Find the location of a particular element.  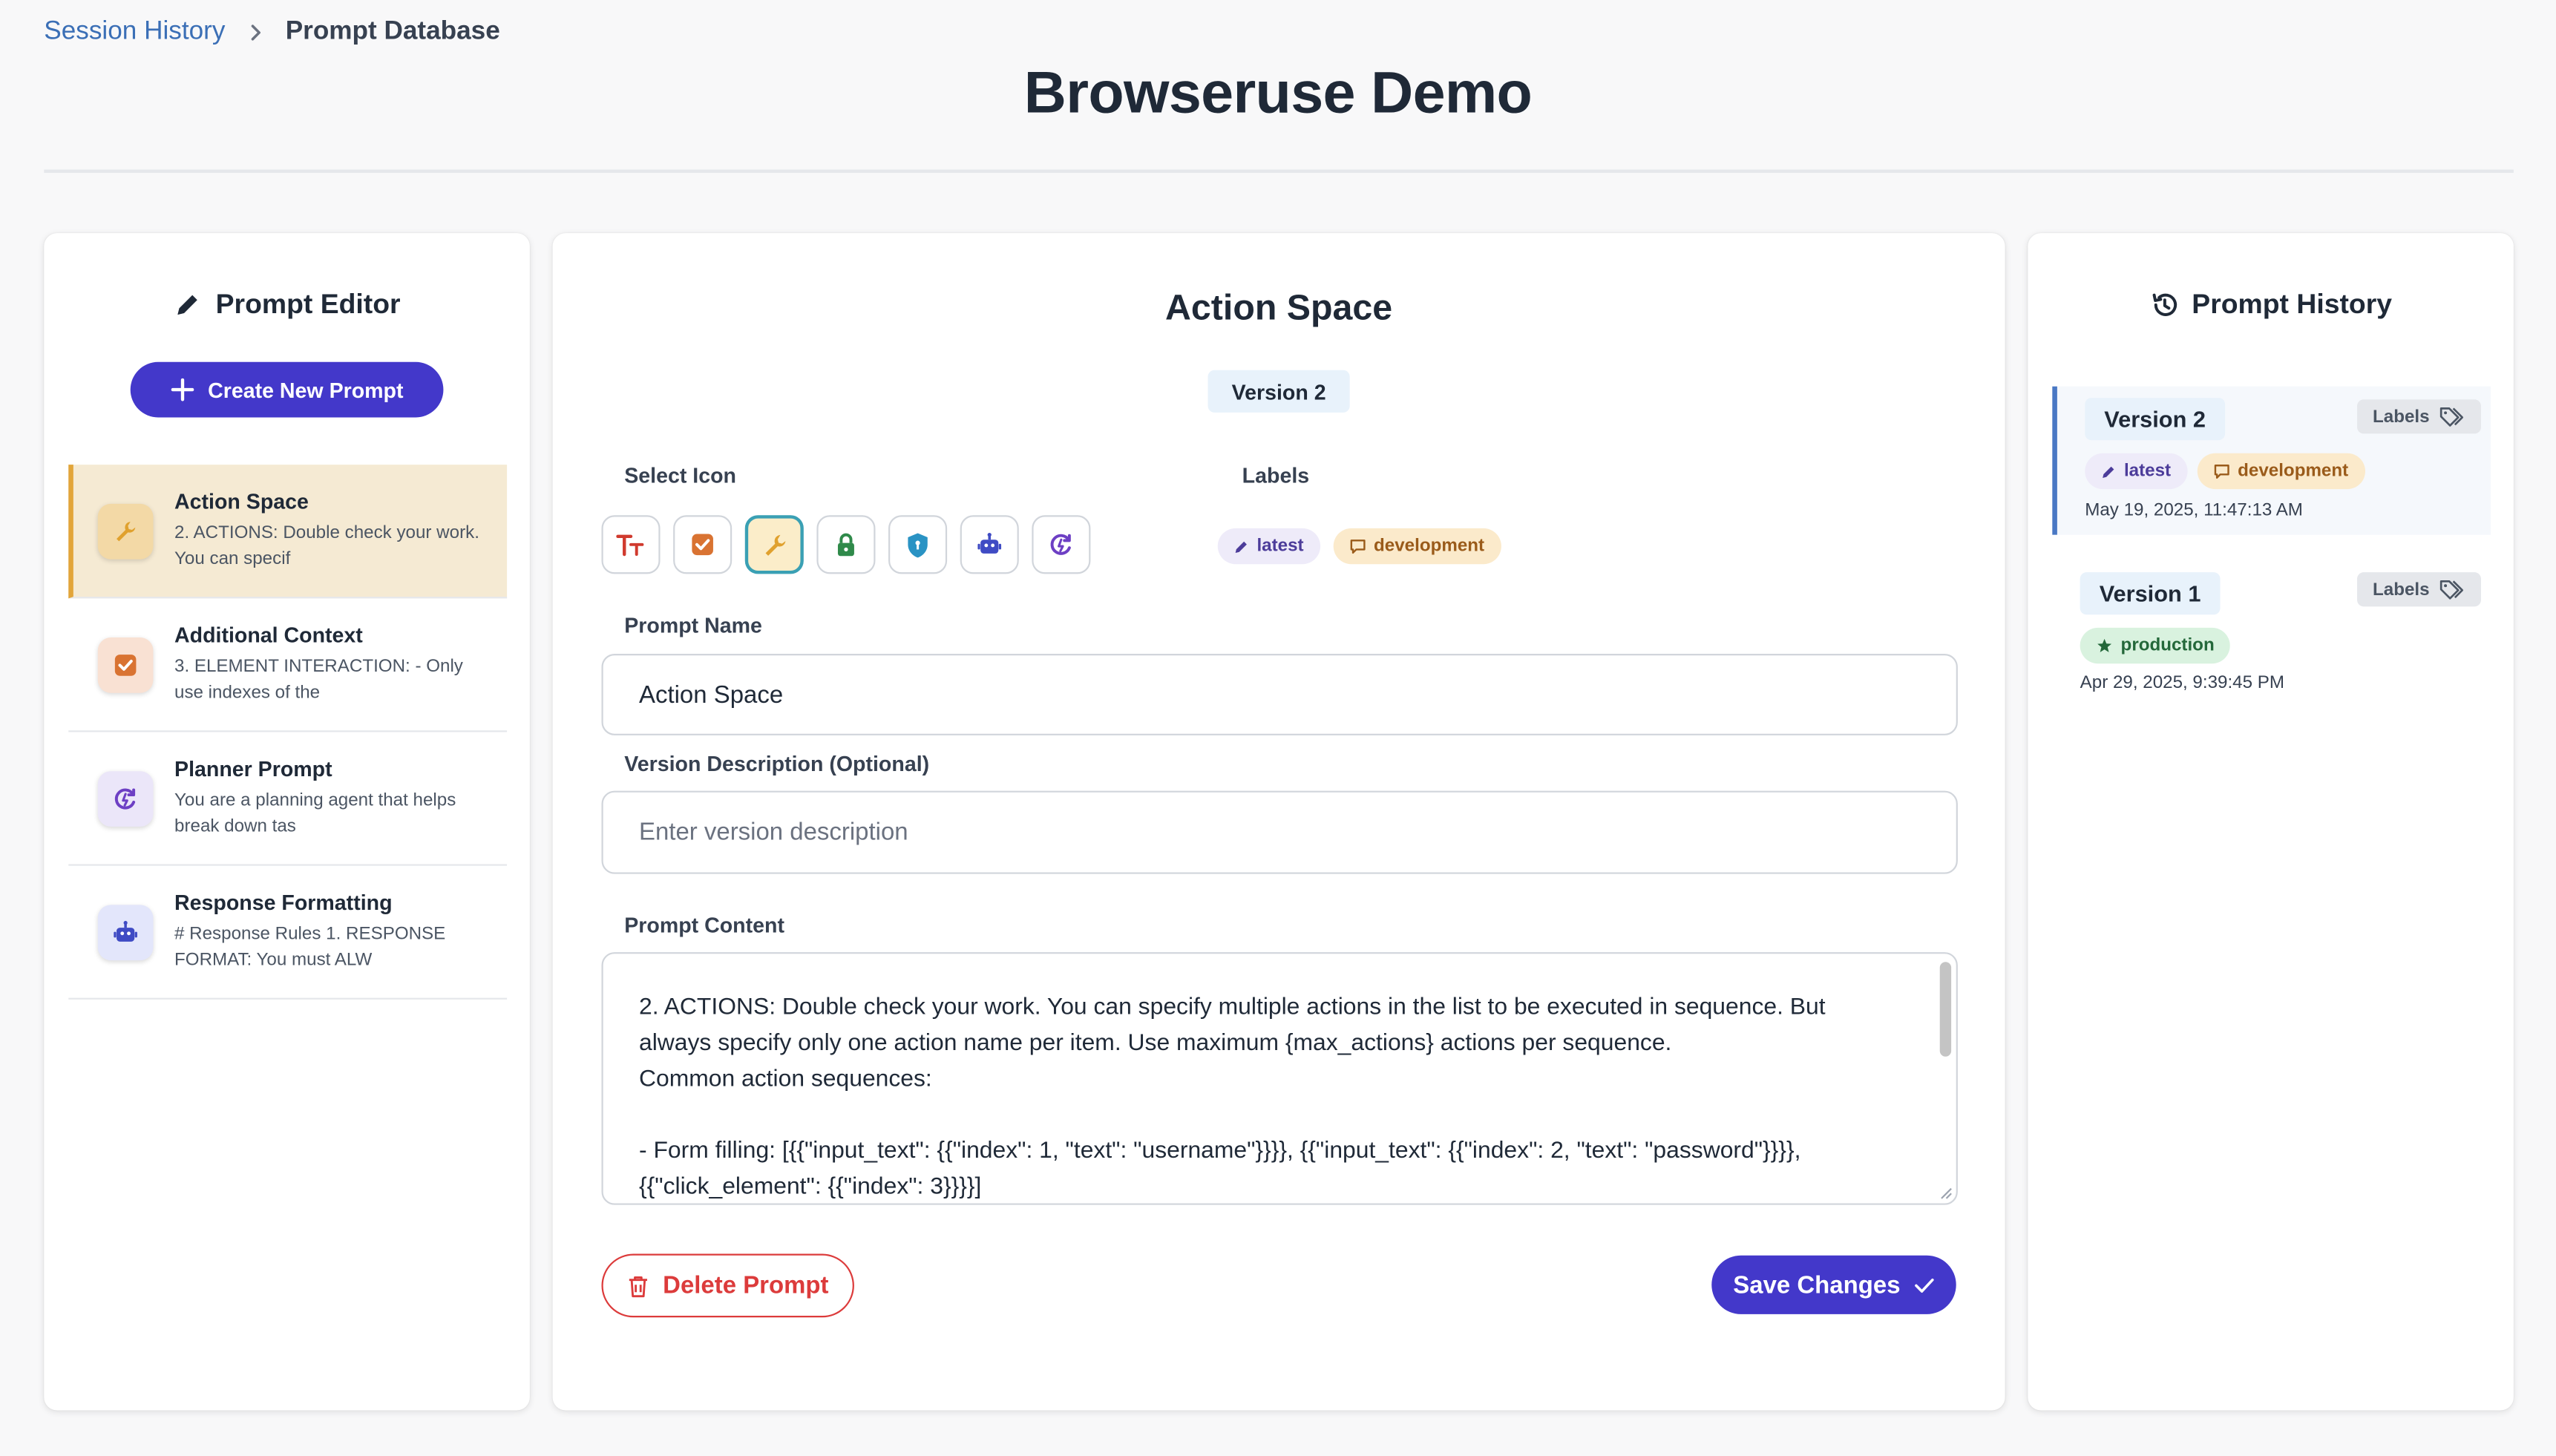

create-new-prompt-button: Create New Prompt is located at coordinates (287, 390).